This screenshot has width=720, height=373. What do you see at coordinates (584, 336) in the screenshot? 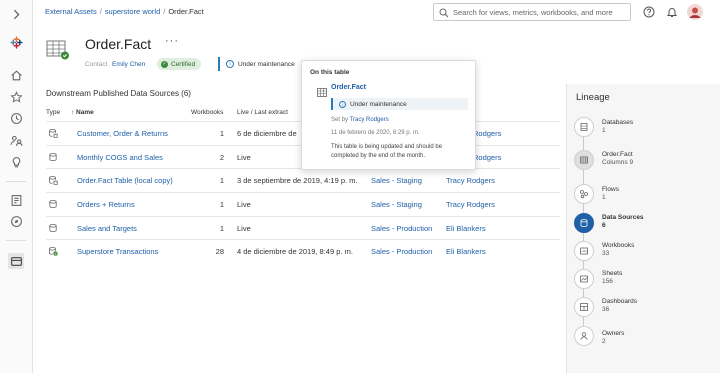
I see `owner-icon` at bounding box center [584, 336].